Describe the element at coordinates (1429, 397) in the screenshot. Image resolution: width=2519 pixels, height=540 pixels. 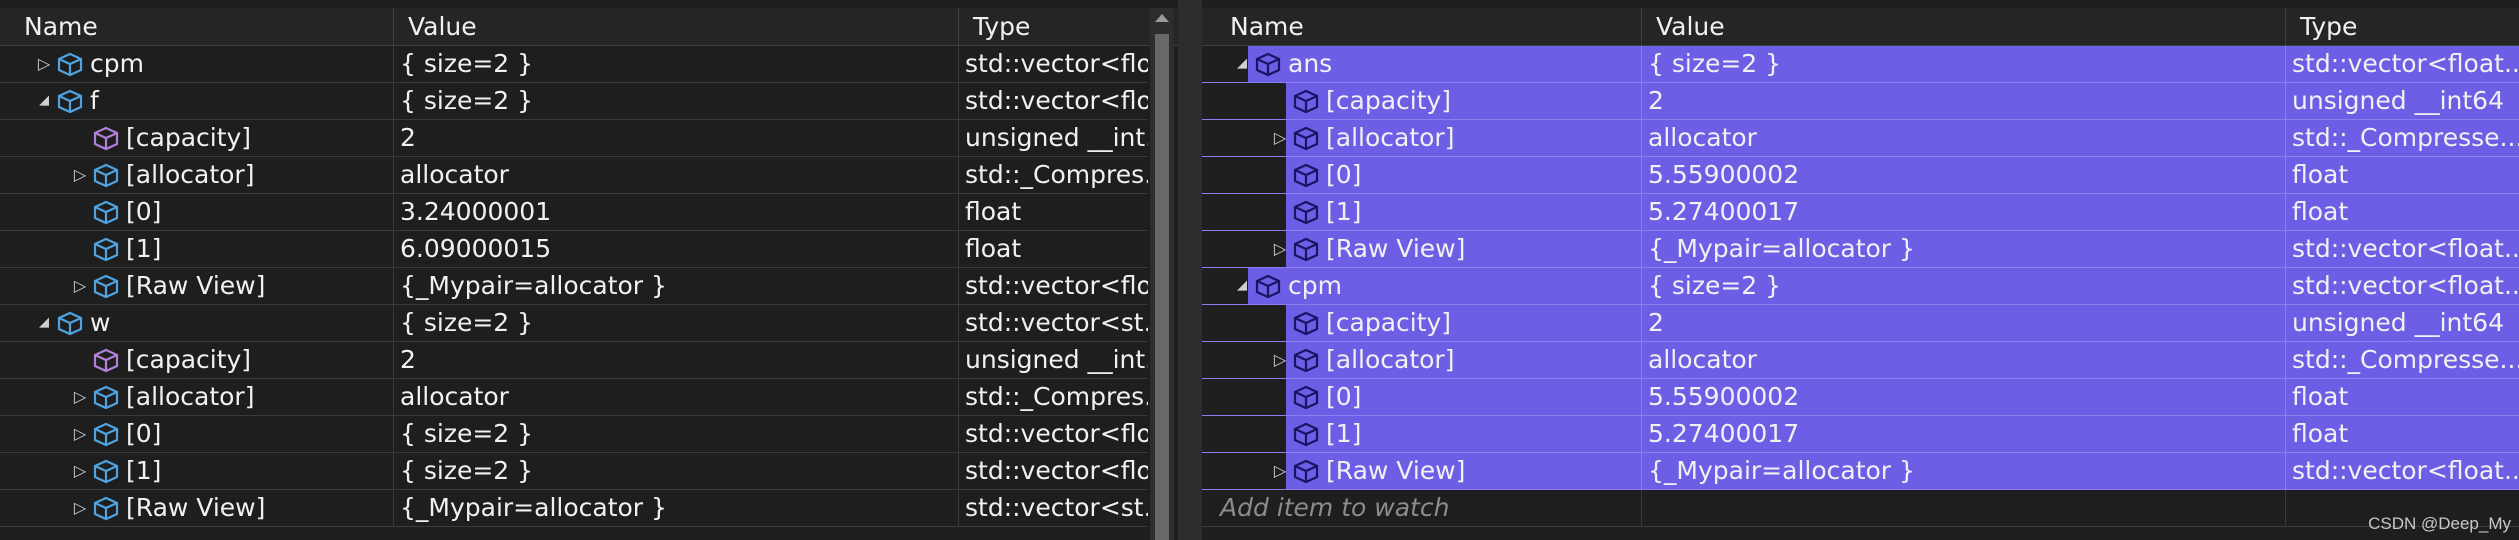
I see `watch-name-cell: [0]` at that location.